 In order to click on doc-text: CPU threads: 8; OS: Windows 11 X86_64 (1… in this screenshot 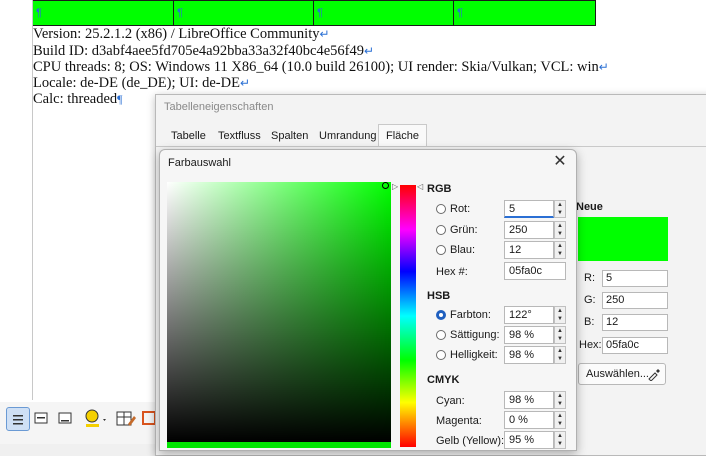, I will do `click(316, 67)`.